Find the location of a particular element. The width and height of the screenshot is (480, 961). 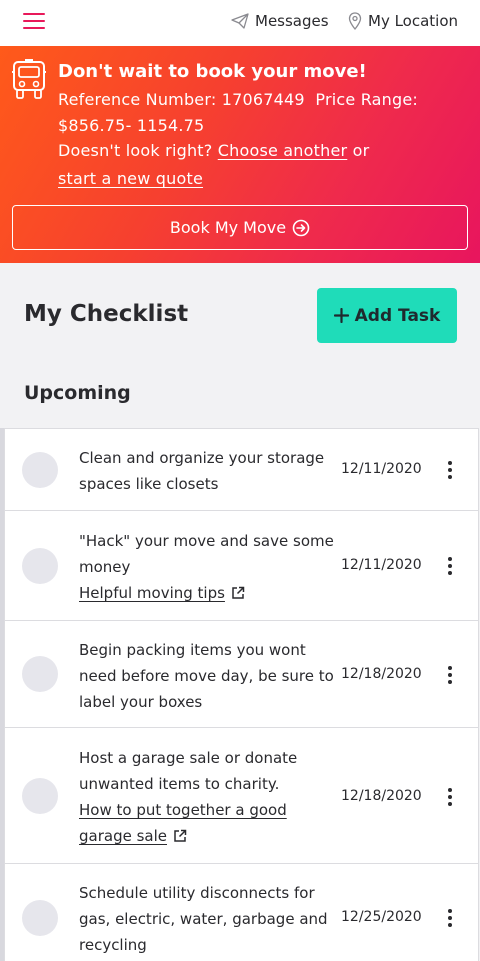

add-task-button: Add Task is located at coordinates (387, 315).